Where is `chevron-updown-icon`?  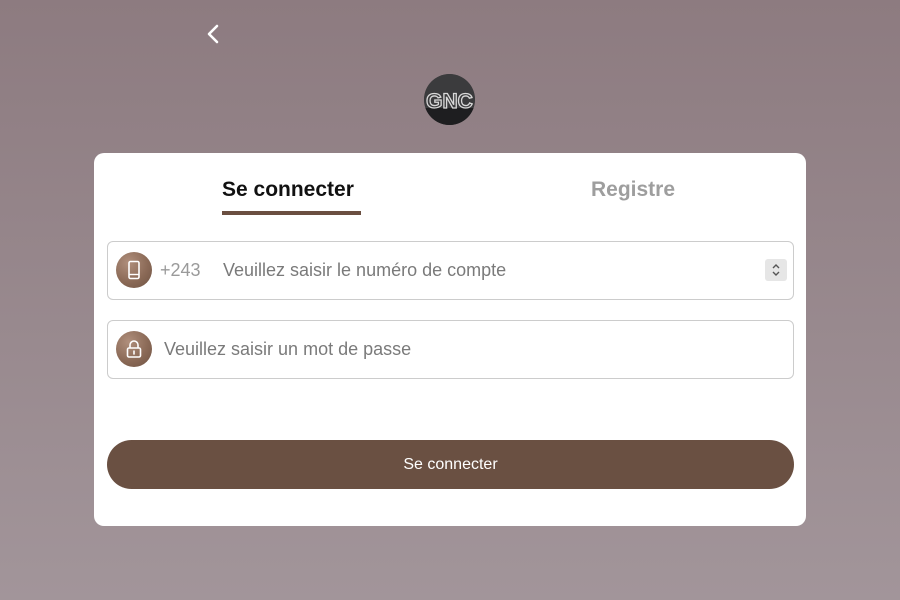 chevron-updown-icon is located at coordinates (776, 270).